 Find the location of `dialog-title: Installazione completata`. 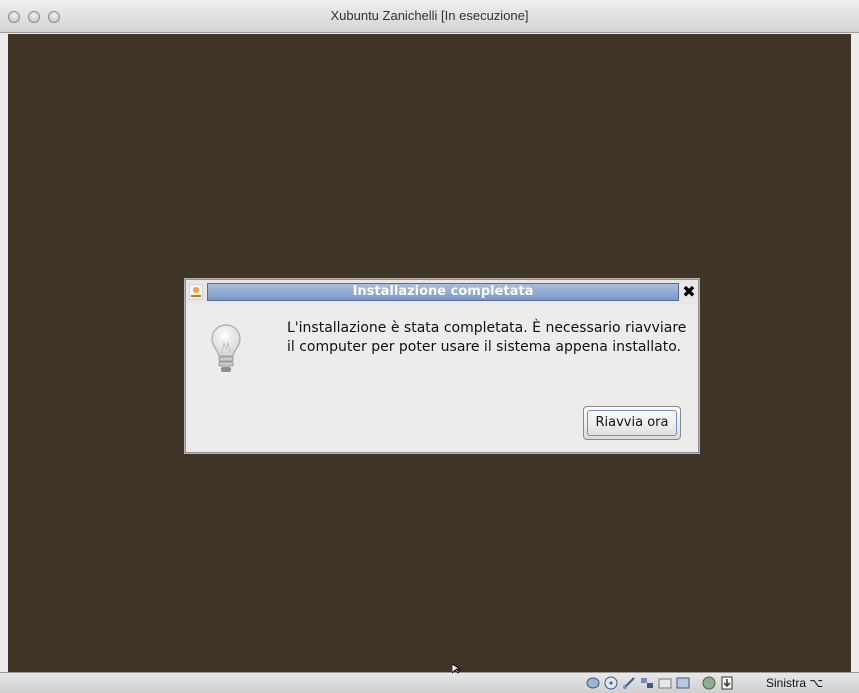

dialog-title: Installazione completata is located at coordinates (443, 292).